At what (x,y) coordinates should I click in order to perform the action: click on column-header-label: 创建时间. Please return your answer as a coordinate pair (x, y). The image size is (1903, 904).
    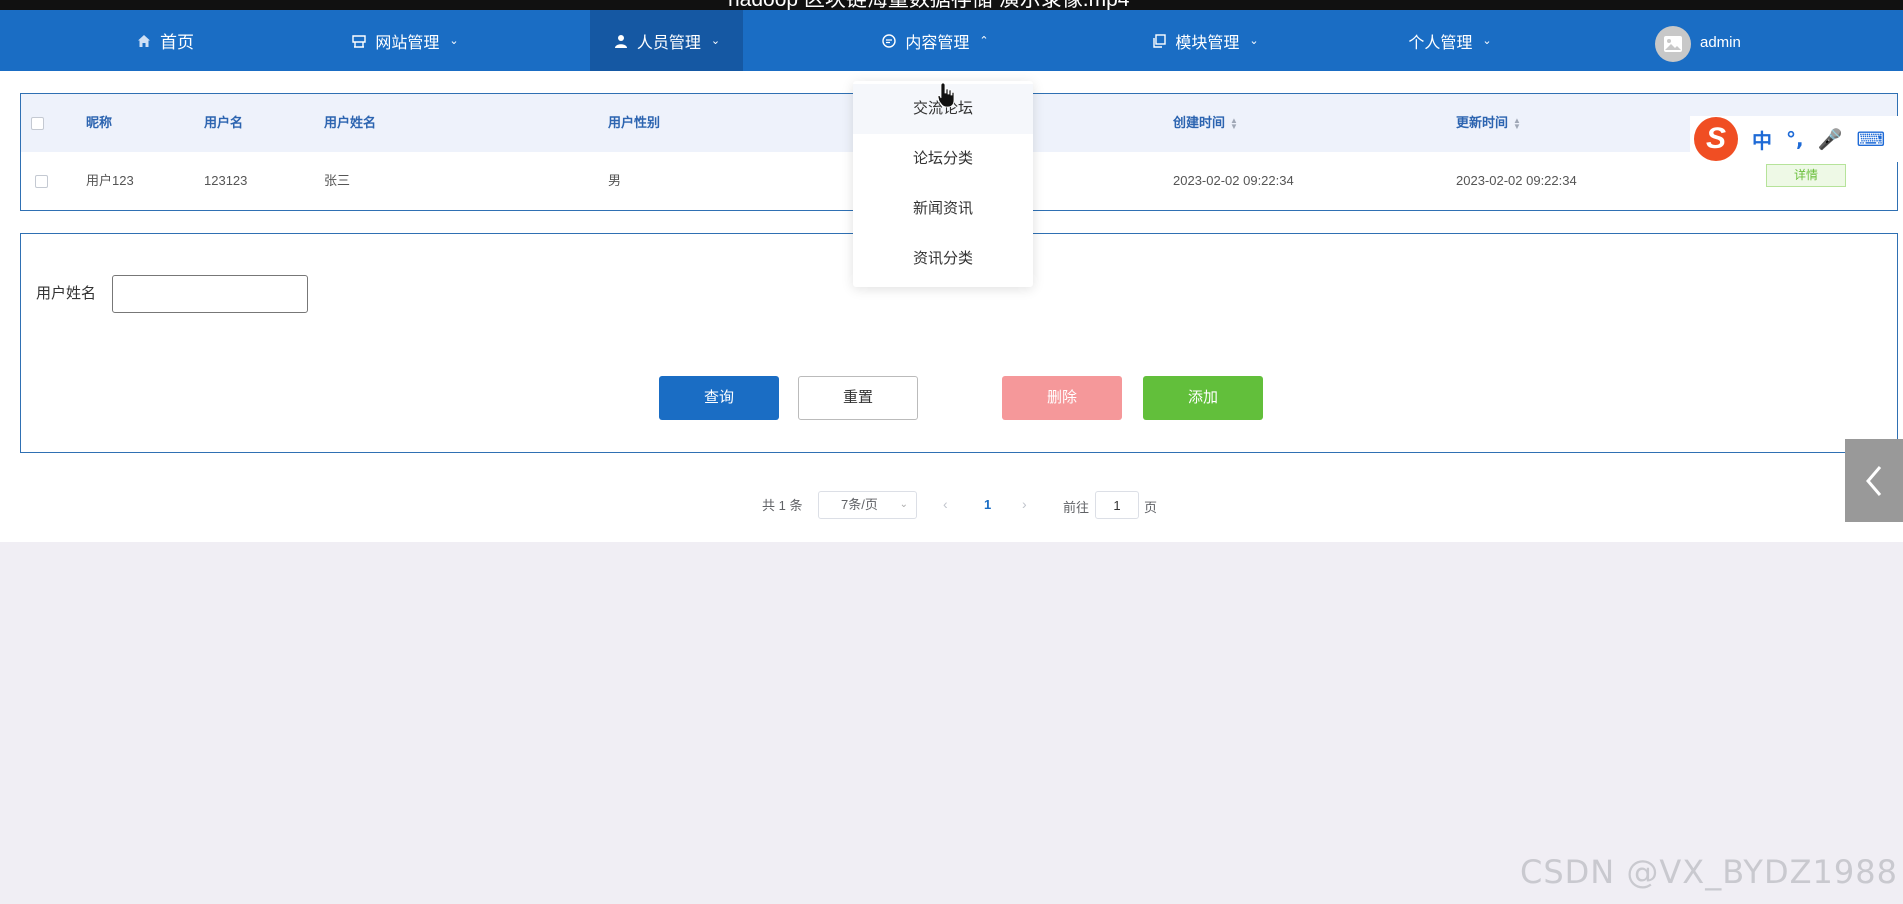
    Looking at the image, I should click on (1199, 122).